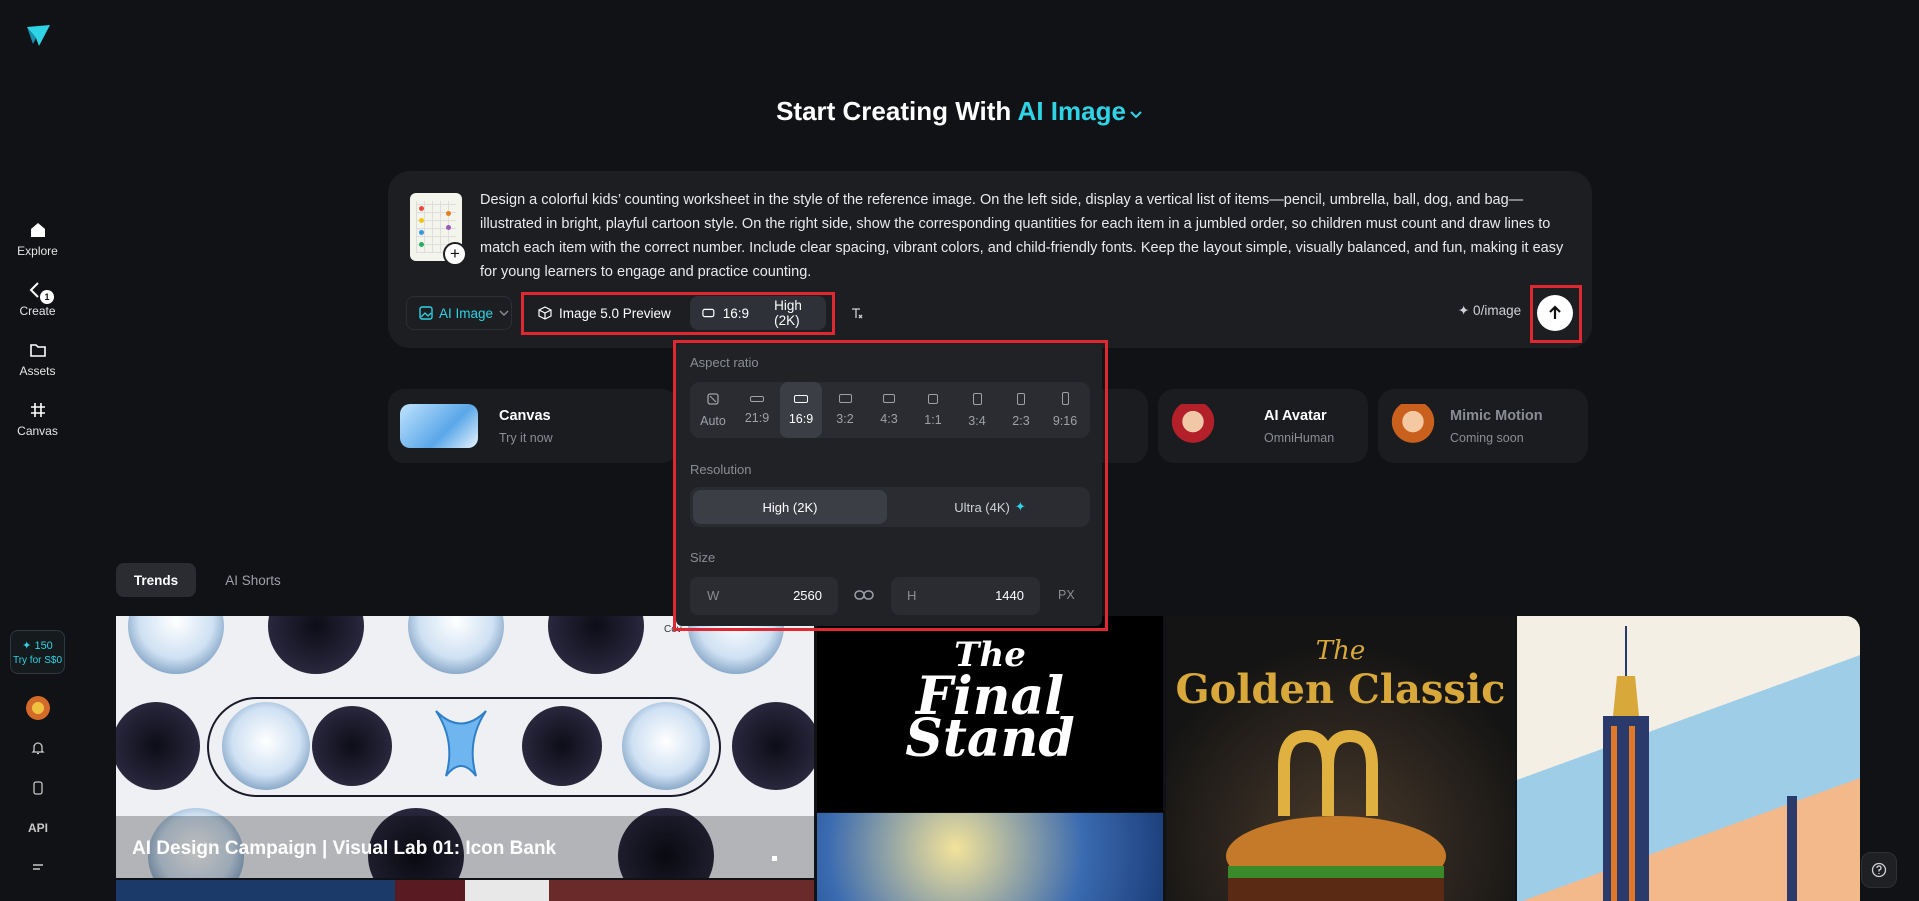 Image resolution: width=1919 pixels, height=901 pixels. I want to click on resolution-option-high: High (2K), so click(790, 507).